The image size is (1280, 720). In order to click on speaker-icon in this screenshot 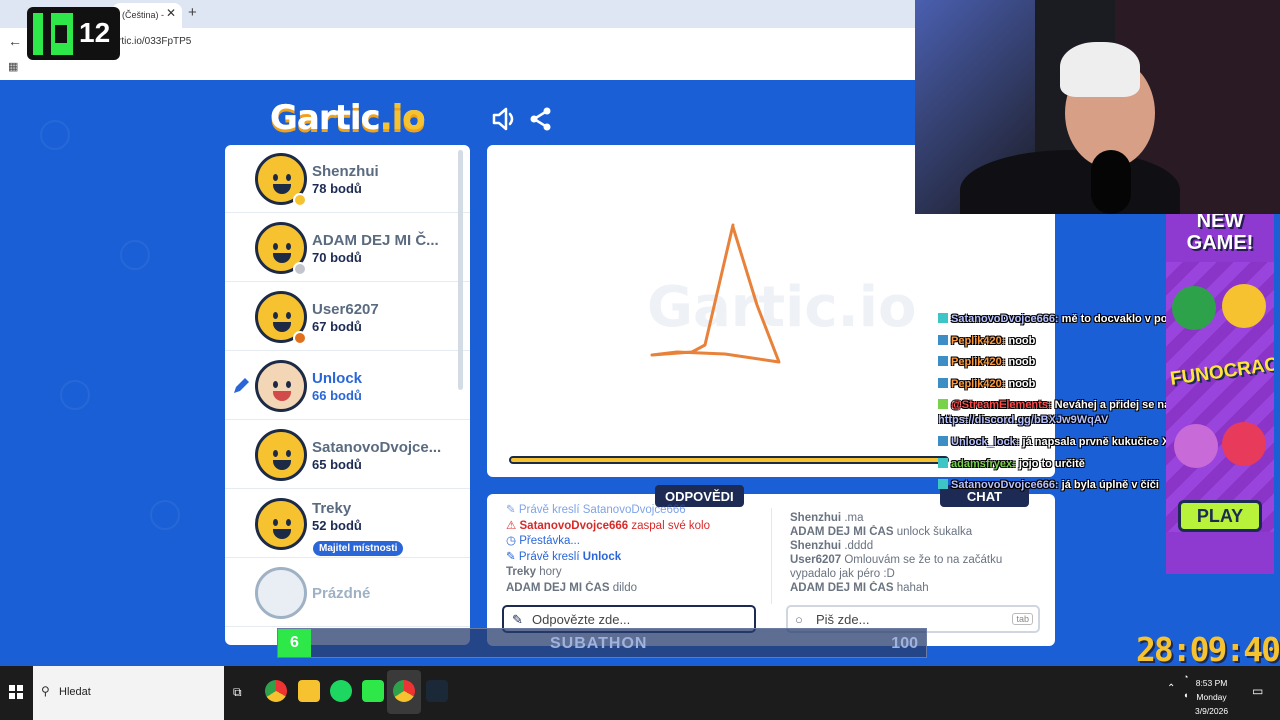, I will do `click(505, 119)`.